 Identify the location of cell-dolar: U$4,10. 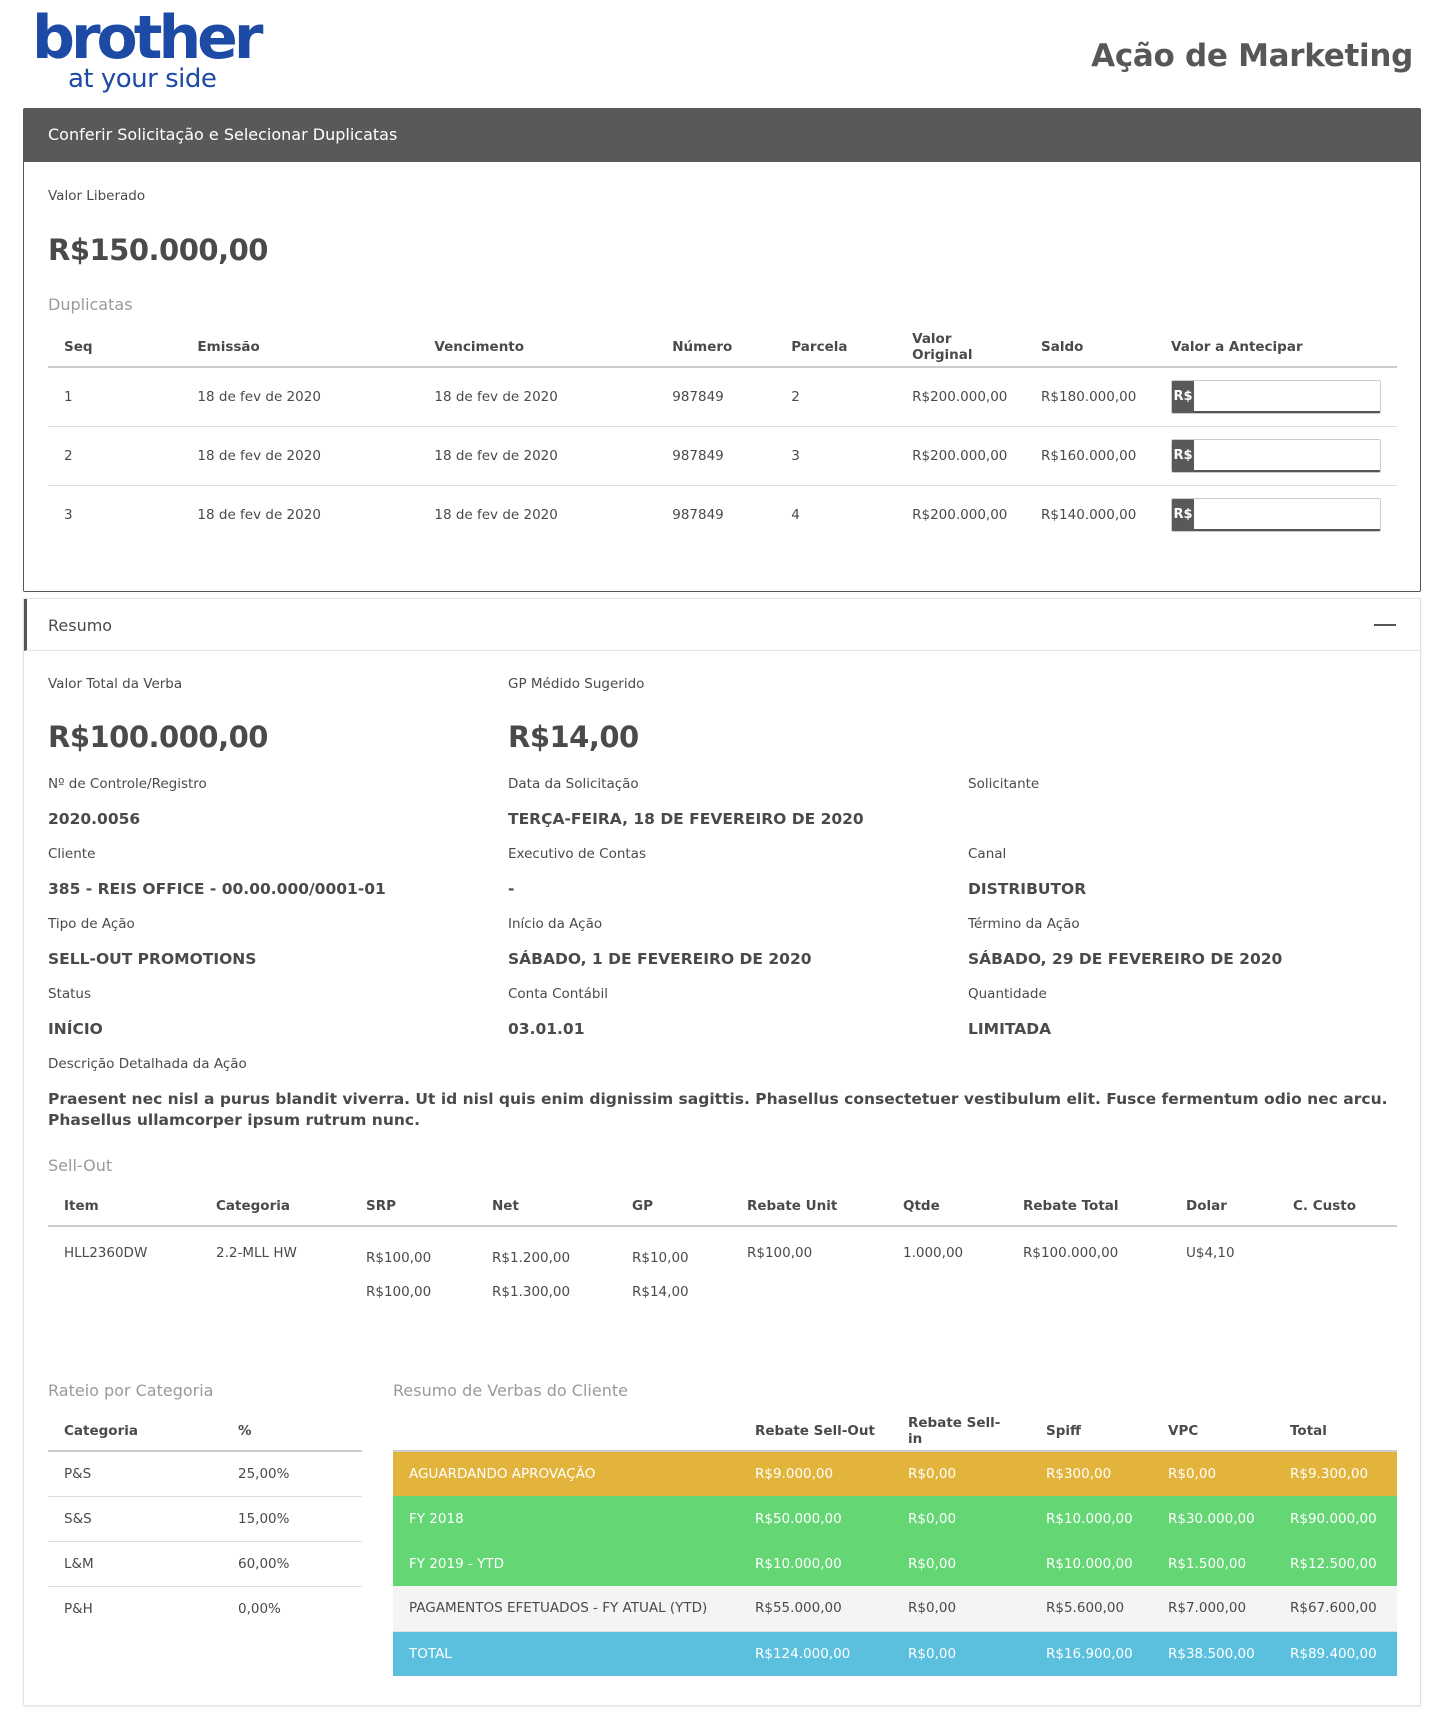
(1210, 1253).